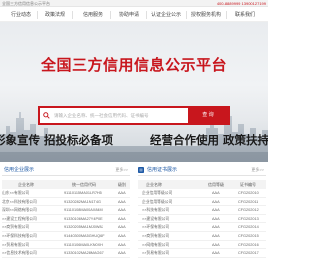 The image size is (320, 266). What do you see at coordinates (166, 15) in the screenshot?
I see `nav-item-certified-companies: 认证企业公示` at bounding box center [166, 15].